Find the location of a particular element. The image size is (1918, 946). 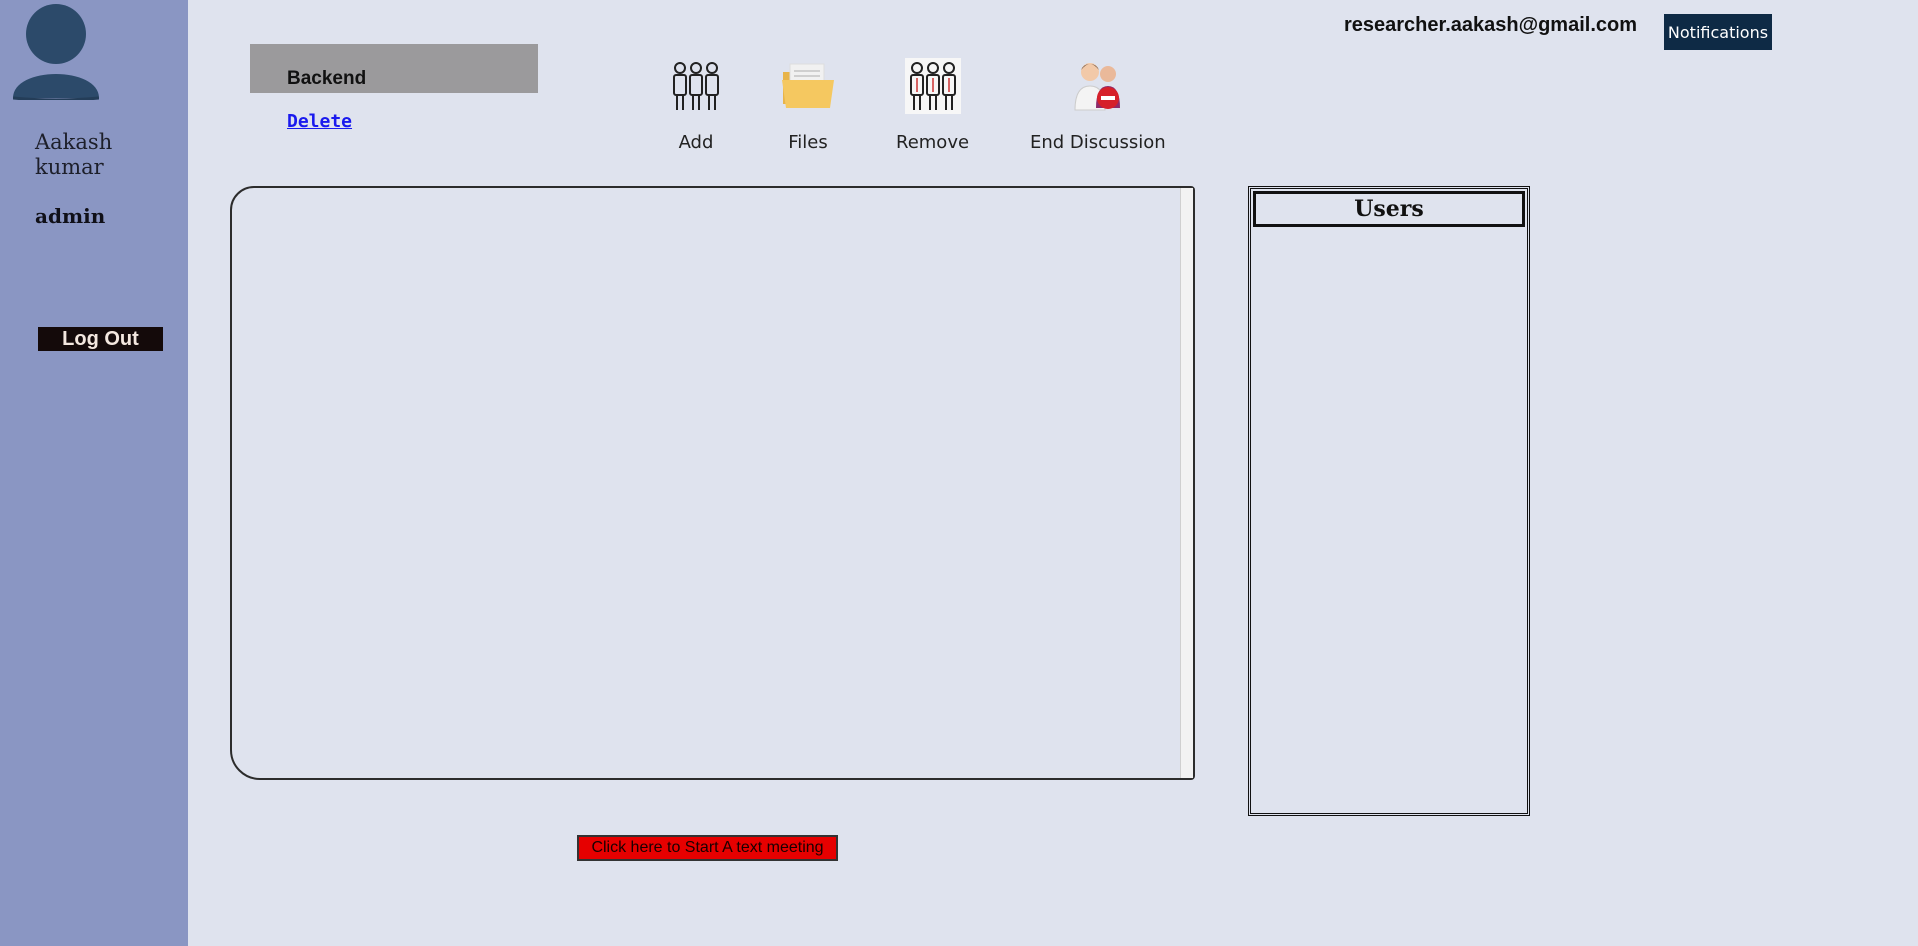

end-discussion-label: End Discussion is located at coordinates (1098, 142).